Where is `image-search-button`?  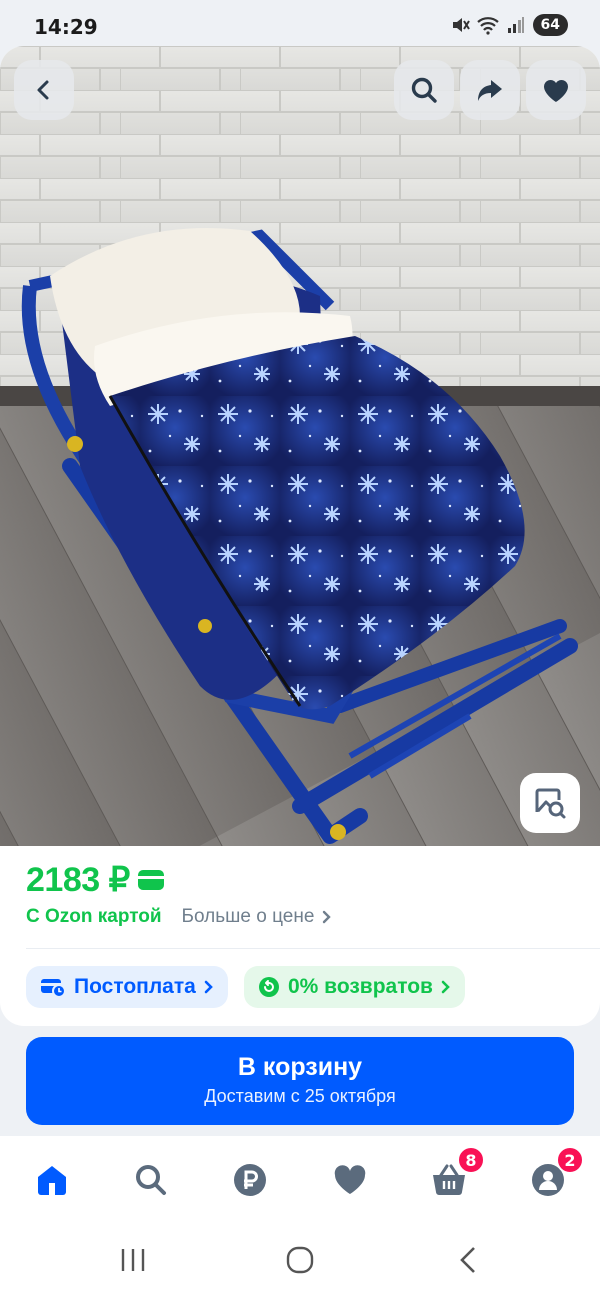
image-search-button is located at coordinates (550, 803).